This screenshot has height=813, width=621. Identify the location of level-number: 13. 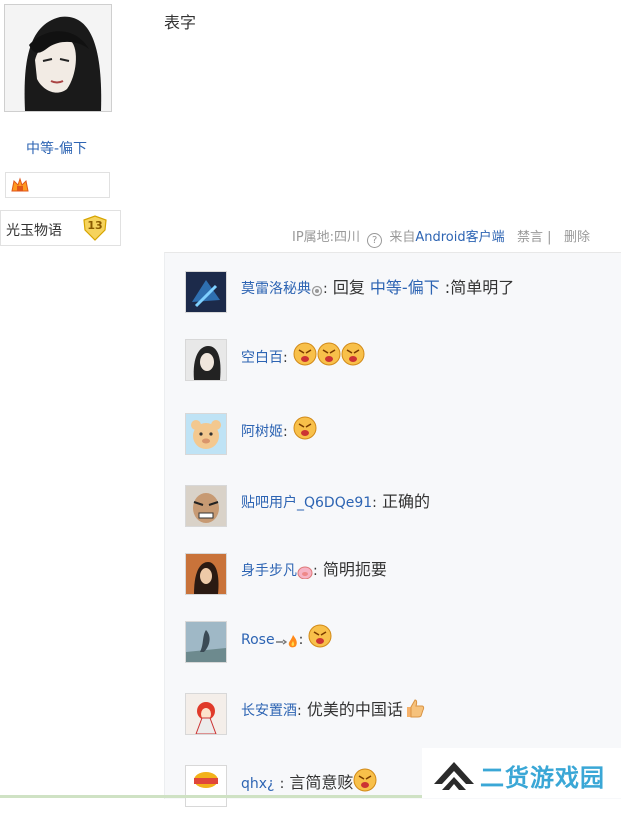
(95, 225).